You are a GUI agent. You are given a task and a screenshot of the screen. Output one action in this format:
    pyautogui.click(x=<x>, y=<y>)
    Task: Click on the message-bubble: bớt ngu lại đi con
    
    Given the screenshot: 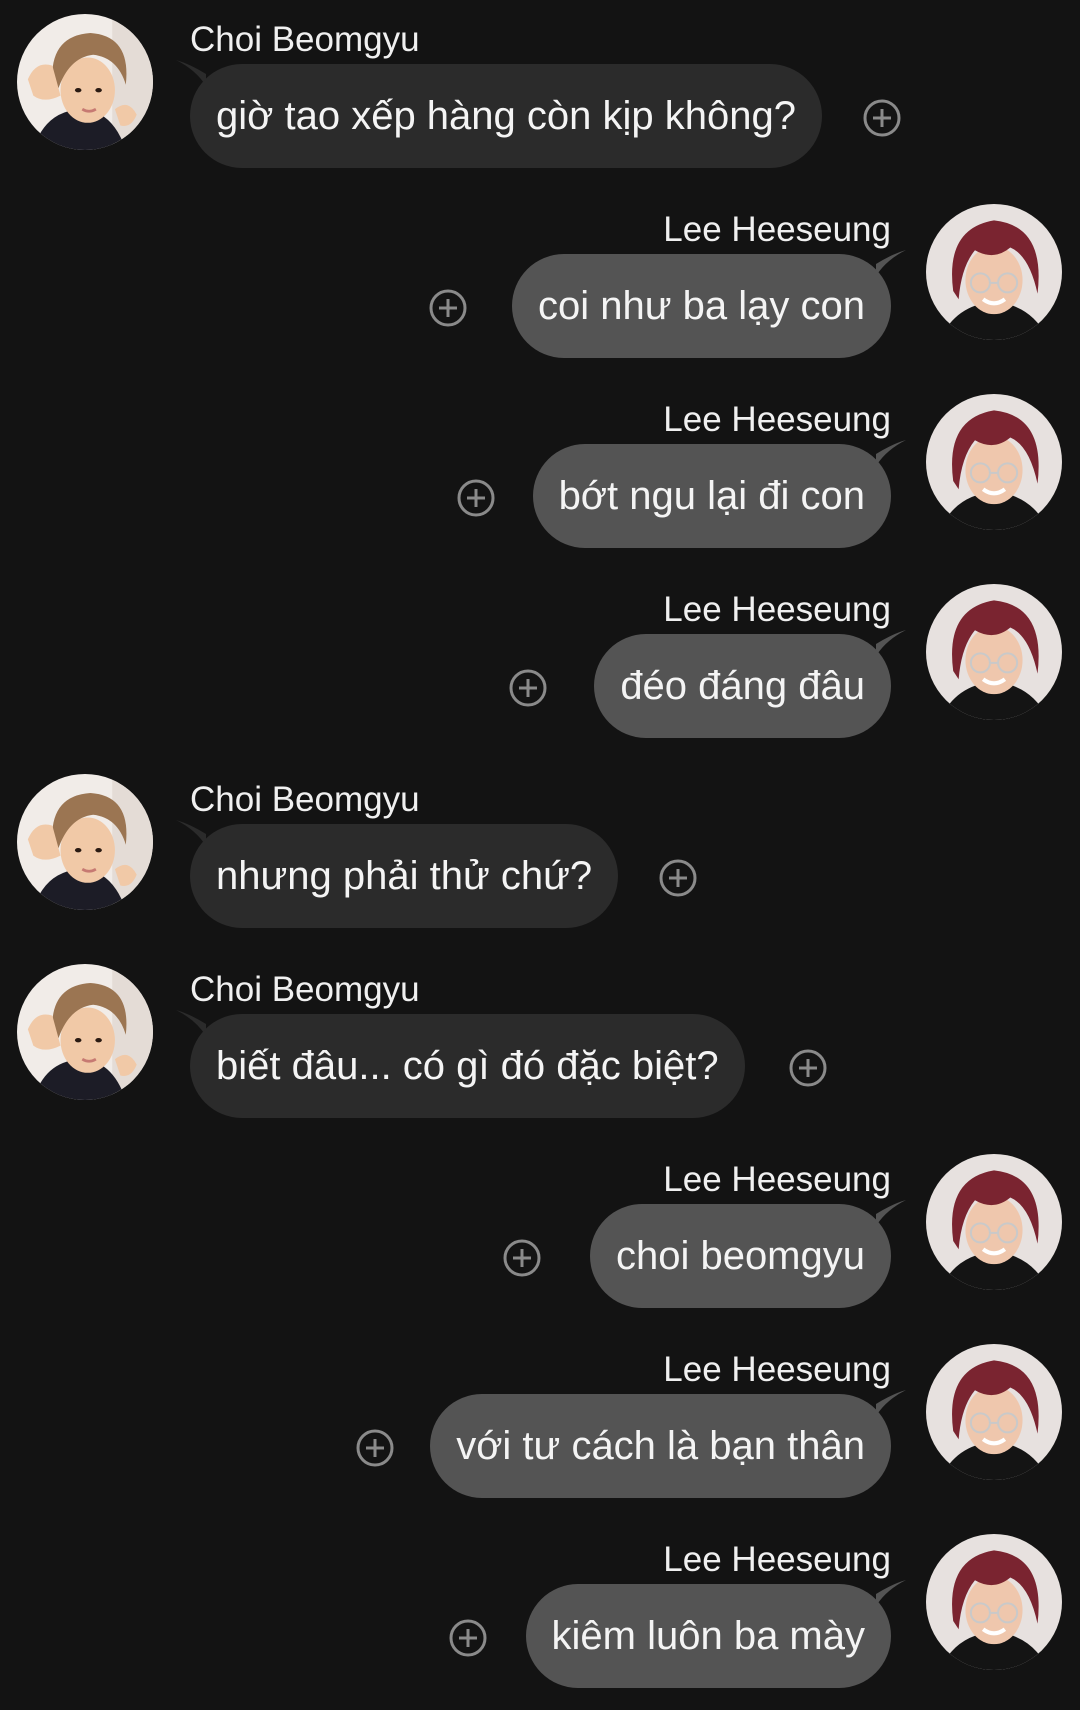 What is the action you would take?
    pyautogui.click(x=711, y=496)
    